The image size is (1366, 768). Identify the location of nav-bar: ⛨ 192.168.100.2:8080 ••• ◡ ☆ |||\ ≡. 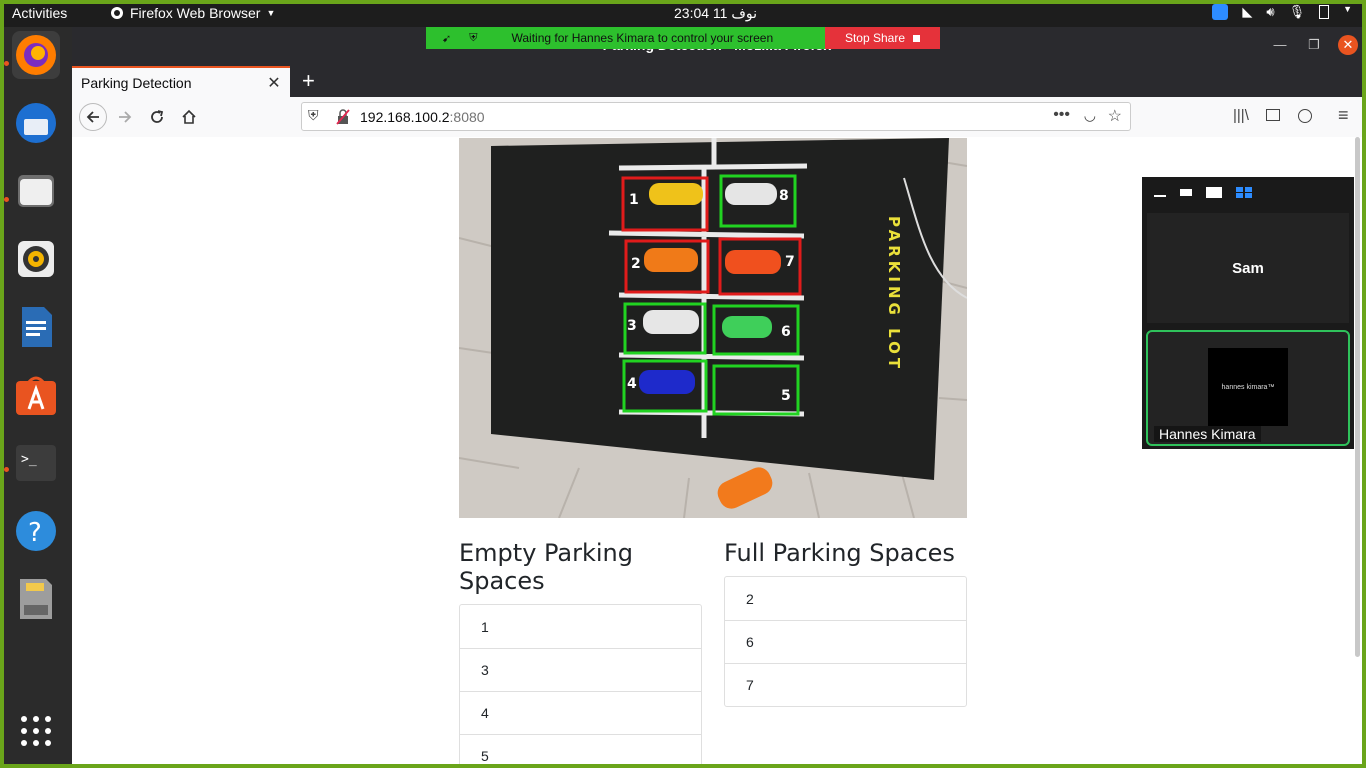
(717, 117).